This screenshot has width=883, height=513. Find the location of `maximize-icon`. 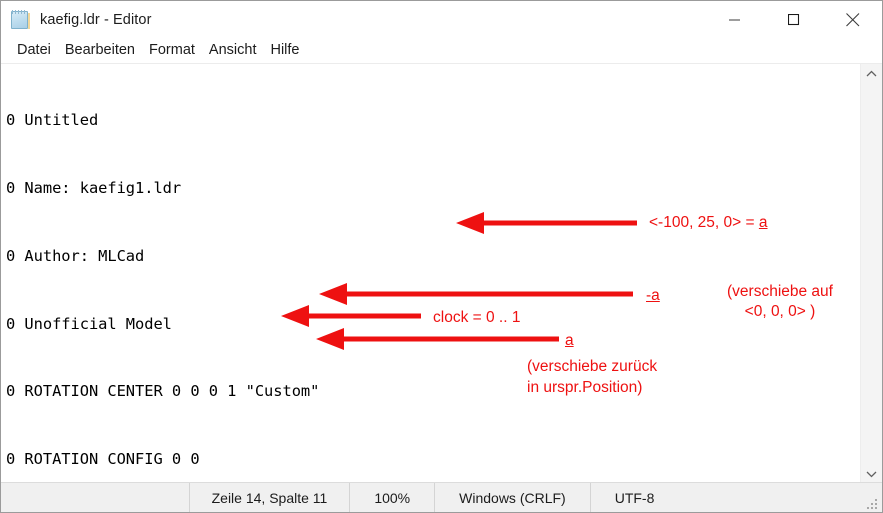

maximize-icon is located at coordinates (793, 19).